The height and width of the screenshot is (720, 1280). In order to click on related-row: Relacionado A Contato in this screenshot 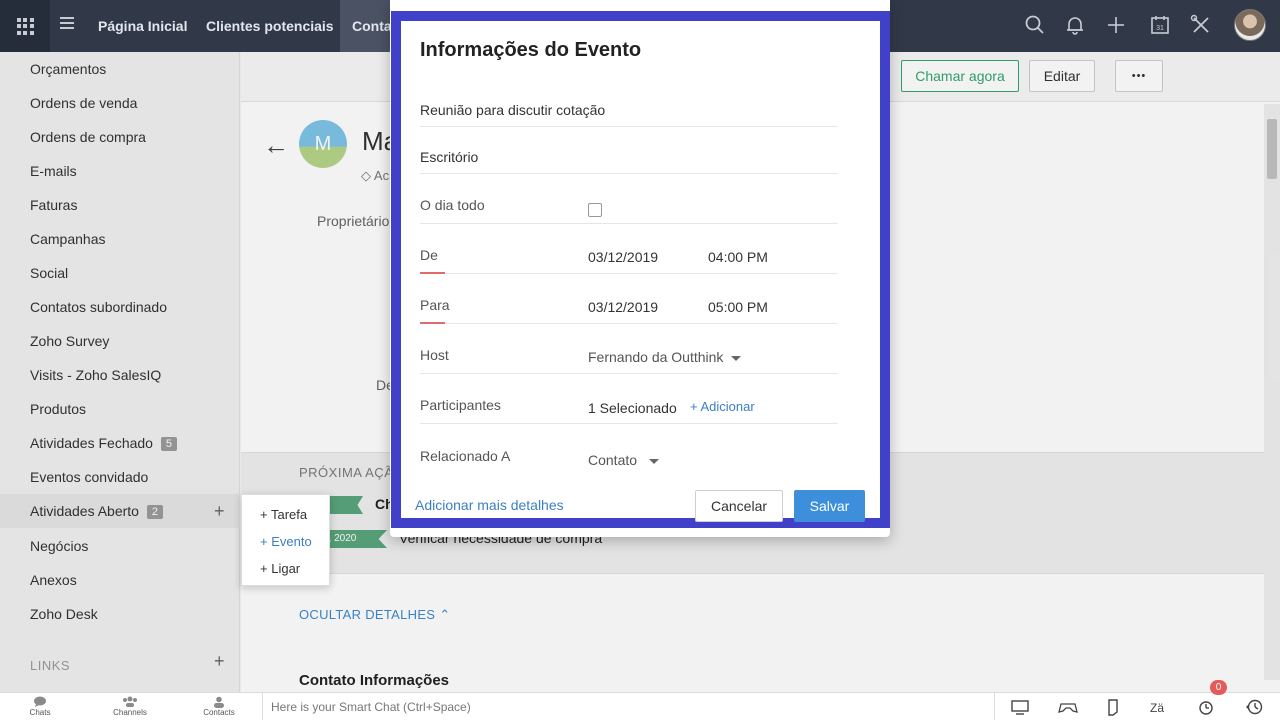, I will do `click(629, 454)`.